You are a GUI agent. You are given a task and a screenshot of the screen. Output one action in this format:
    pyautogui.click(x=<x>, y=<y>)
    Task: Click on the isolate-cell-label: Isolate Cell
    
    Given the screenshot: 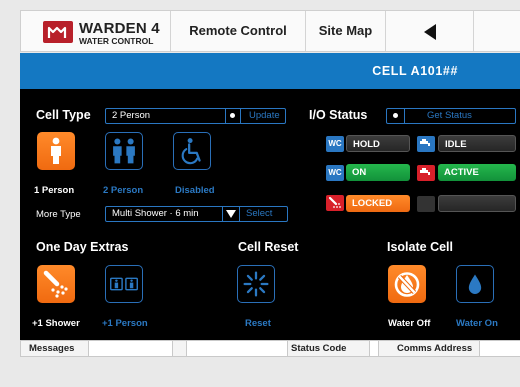 What is the action you would take?
    pyautogui.click(x=420, y=247)
    